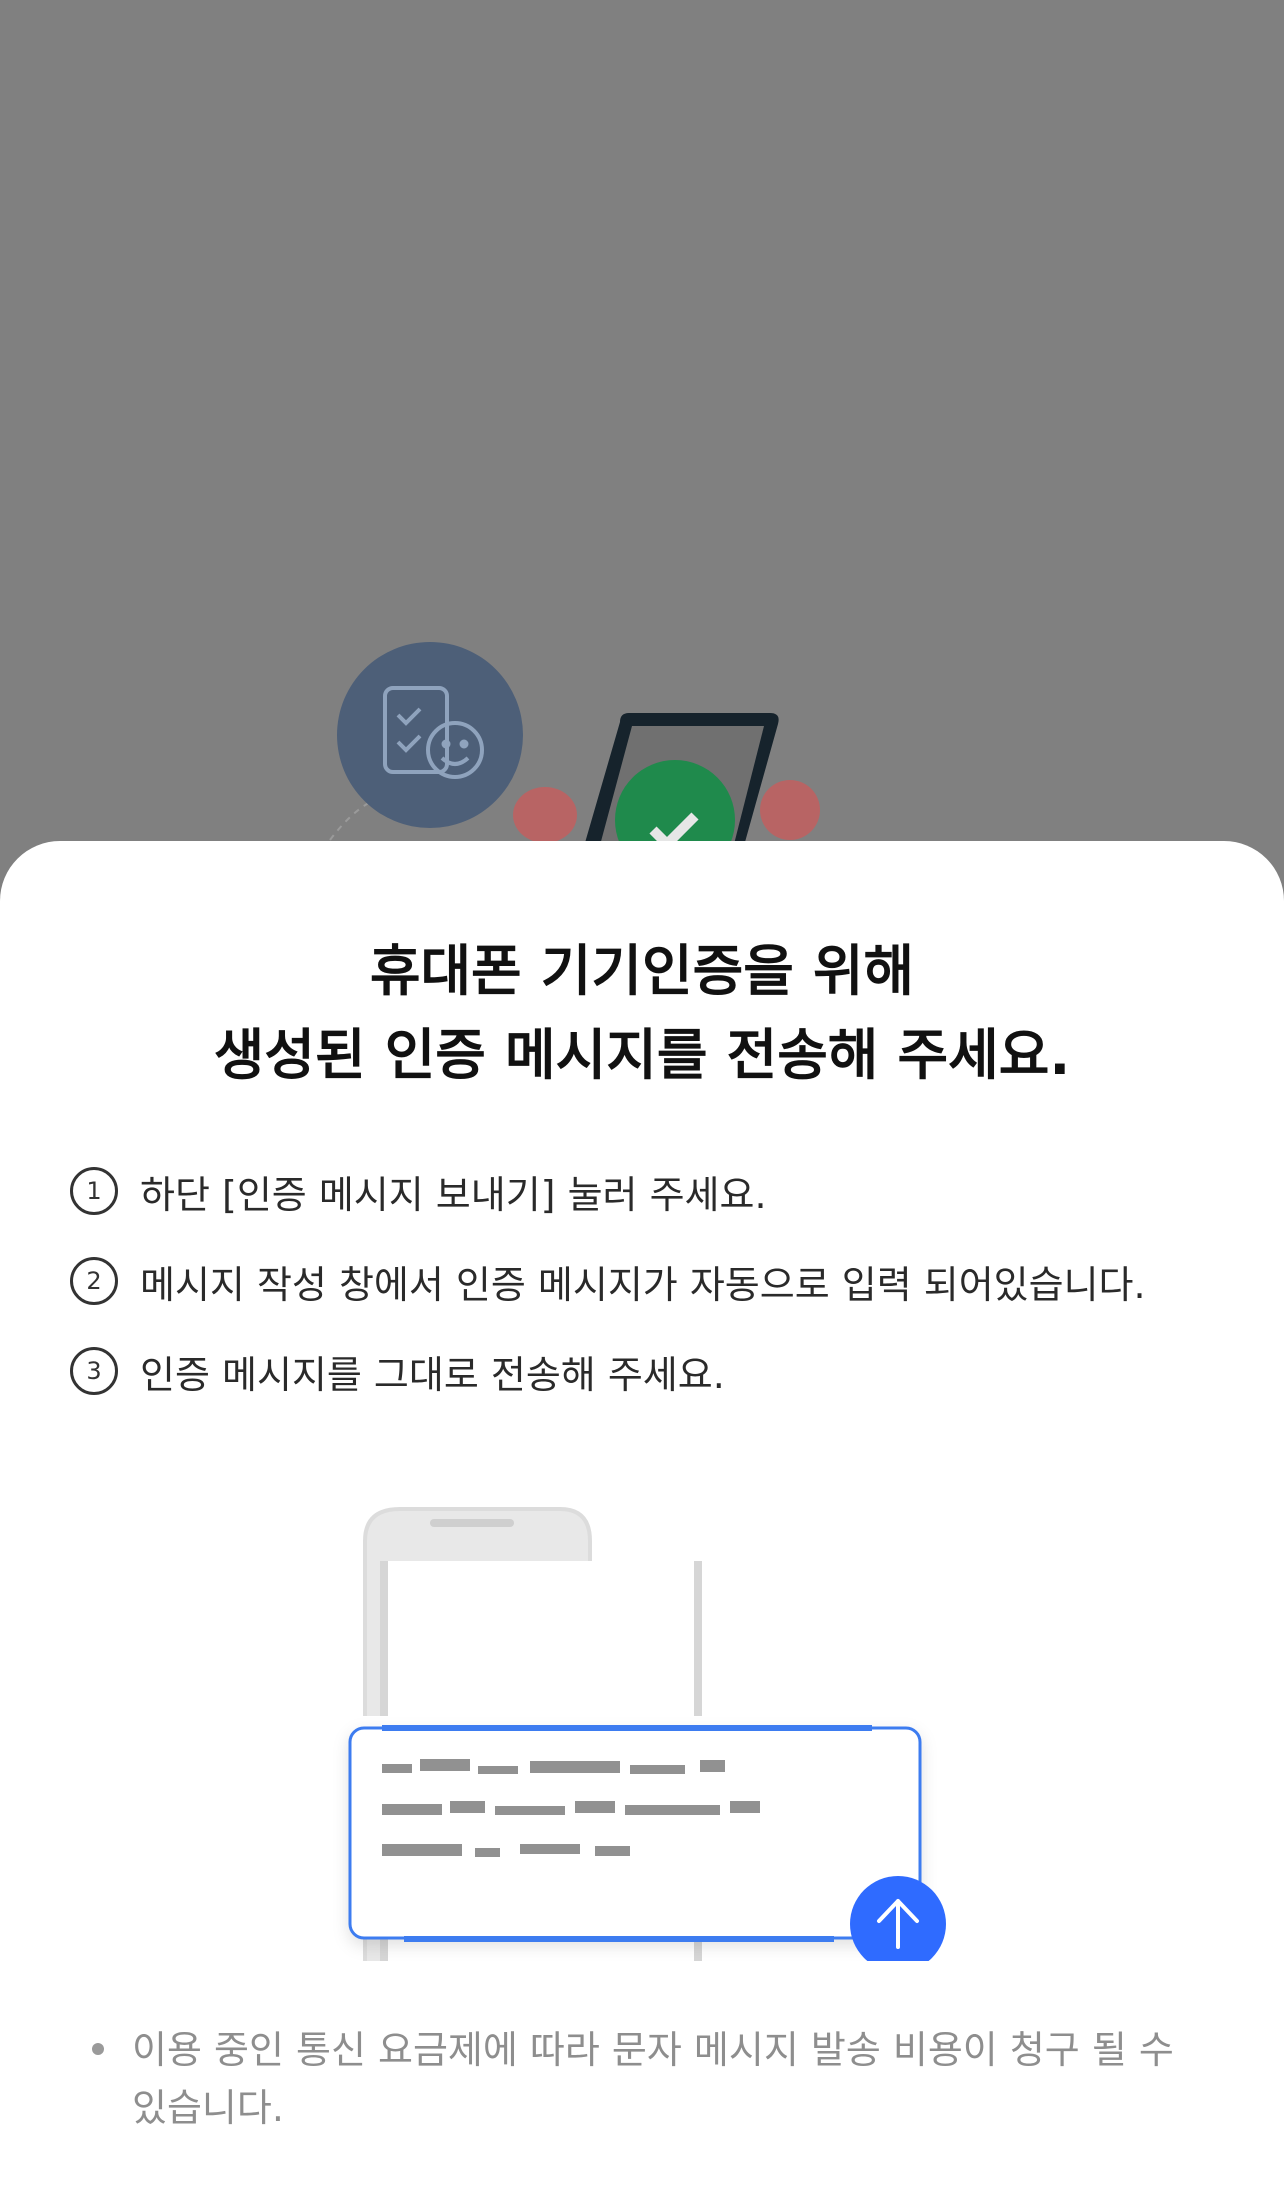 This screenshot has height=2187, width=1284. What do you see at coordinates (453, 1194) in the screenshot?
I see `step-text-1: 하단 [인증 메시지 보내기] 눌러 주세요.` at bounding box center [453, 1194].